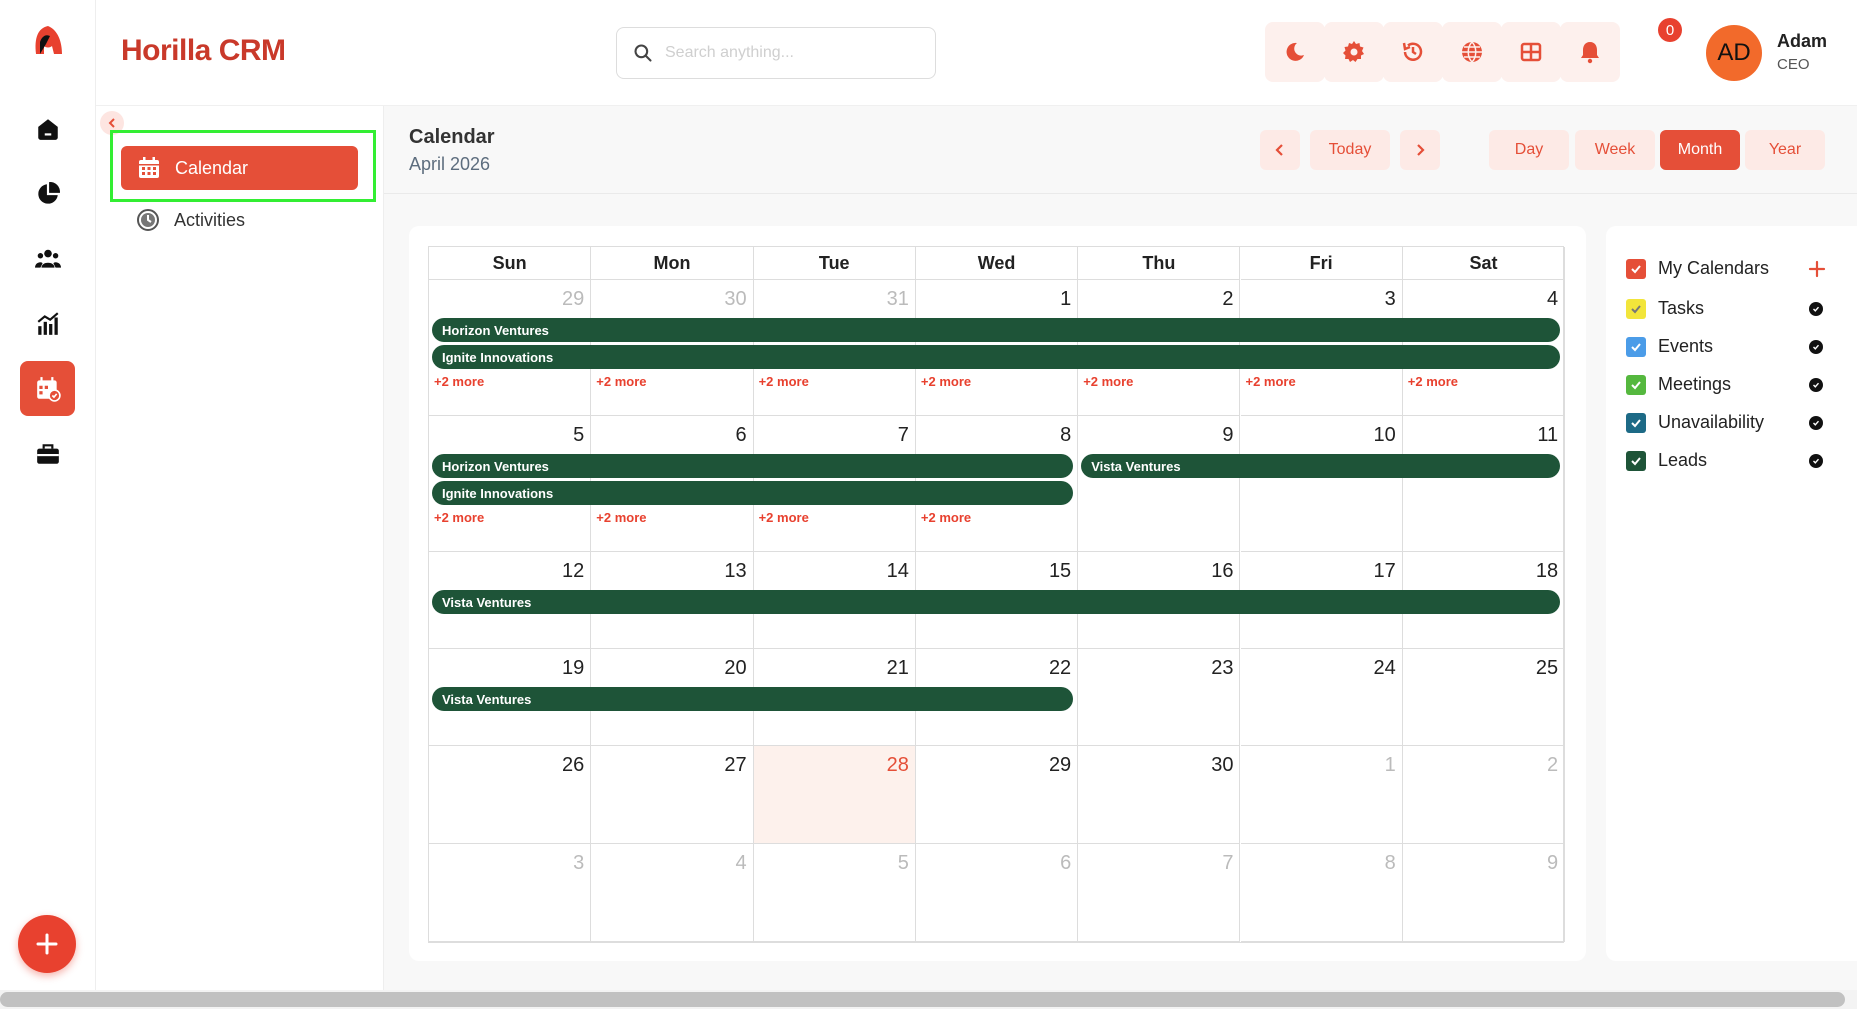 Image resolution: width=1857 pixels, height=1009 pixels. I want to click on day-number: 26, so click(573, 765).